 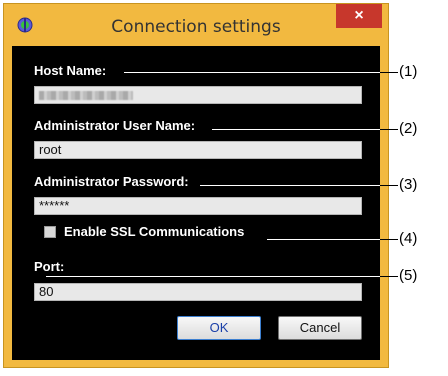 I want to click on close-button: ×, so click(x=359, y=16).